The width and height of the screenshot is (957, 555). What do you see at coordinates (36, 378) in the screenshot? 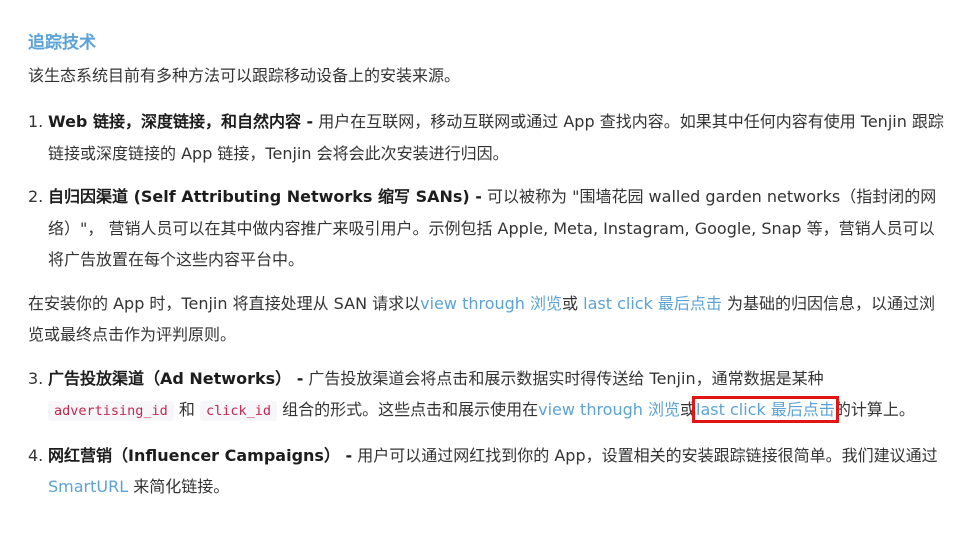
I see `list-number: 3.` at bounding box center [36, 378].